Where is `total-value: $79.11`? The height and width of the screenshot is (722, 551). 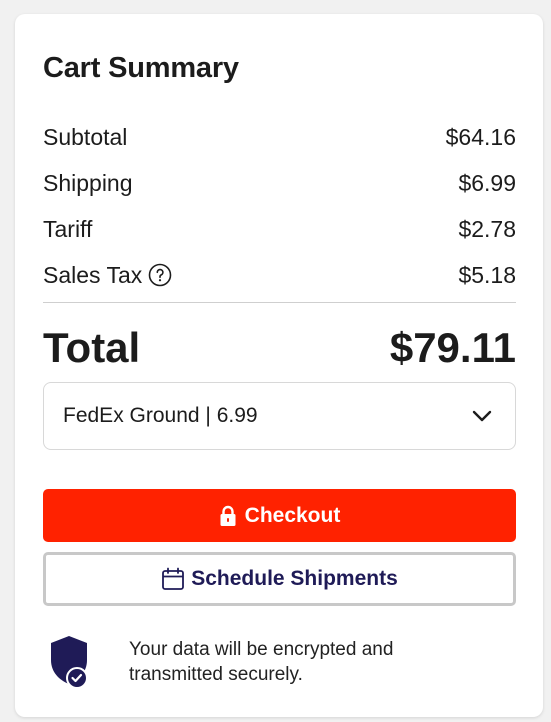 total-value: $79.11 is located at coordinates (452, 347).